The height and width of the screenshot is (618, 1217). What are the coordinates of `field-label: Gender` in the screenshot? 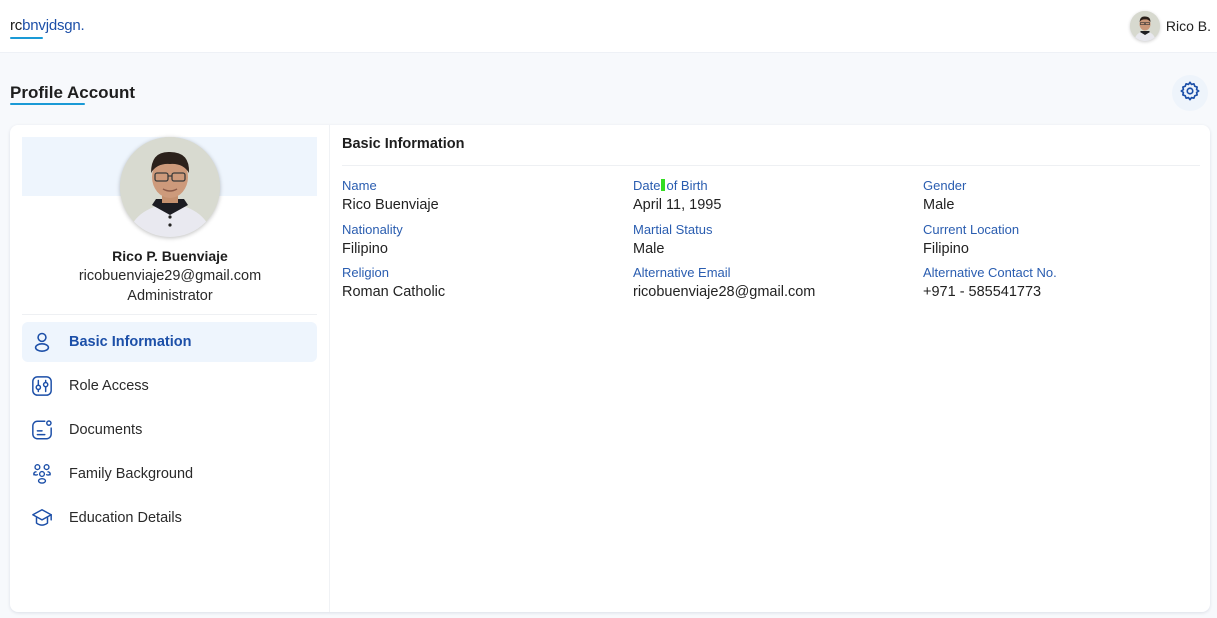 It's located at (945, 185).